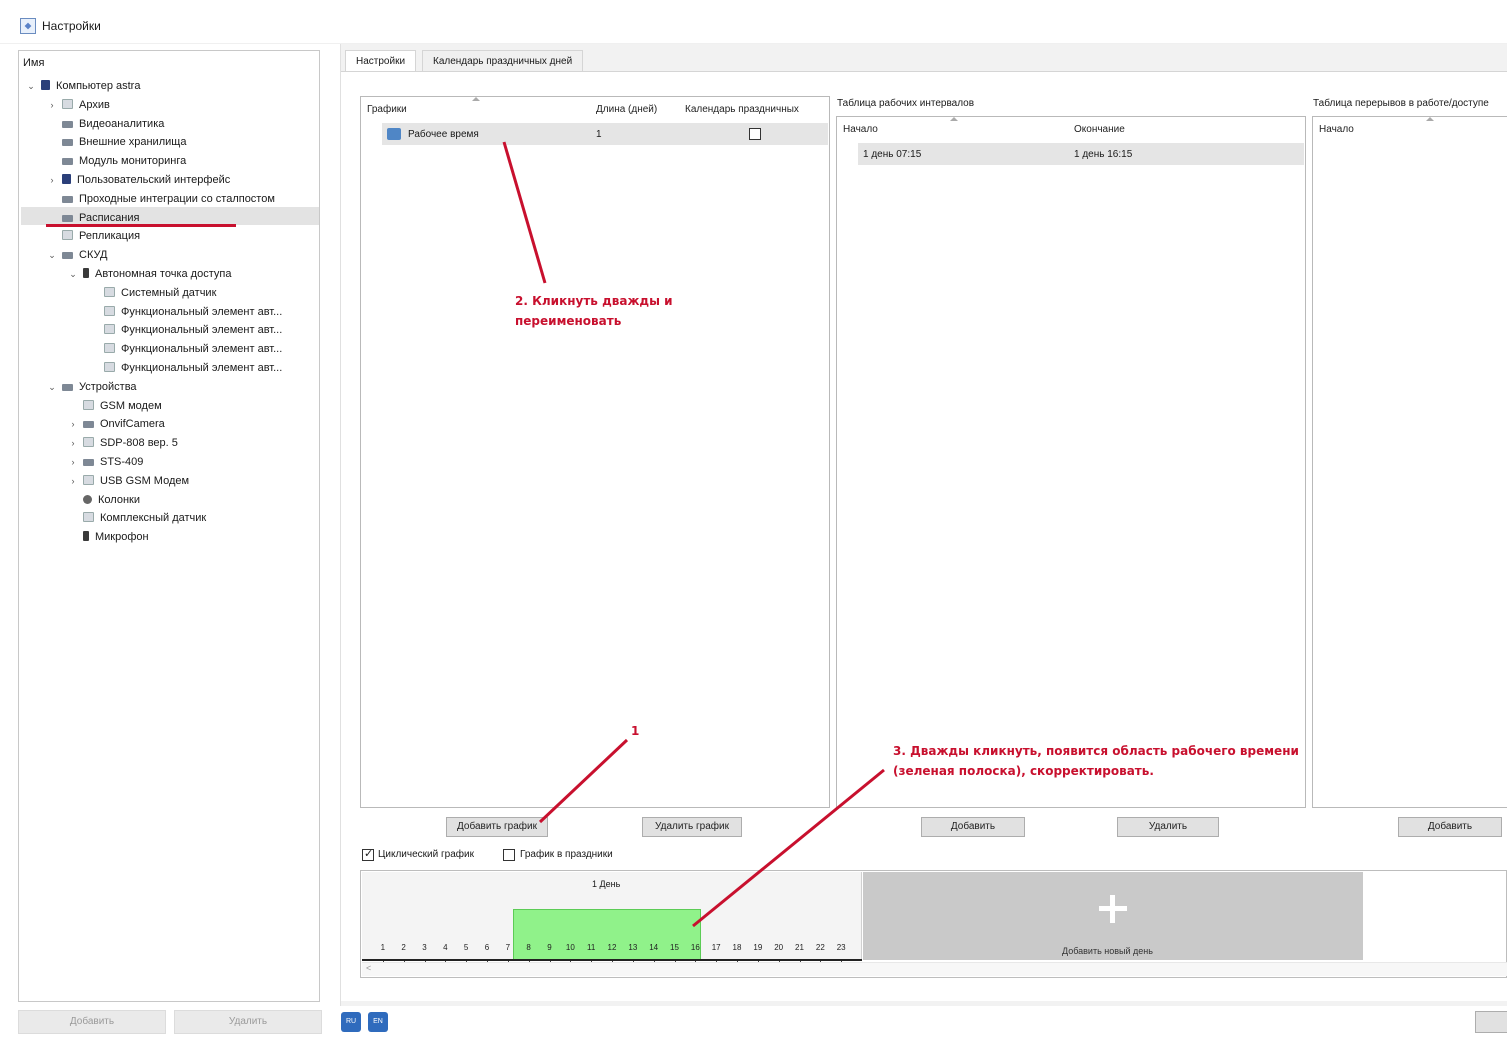 The height and width of the screenshot is (1038, 1507). Describe the element at coordinates (906, 103) in the screenshot. I see `intervals-title: Таблица рабочих интервалов` at that location.